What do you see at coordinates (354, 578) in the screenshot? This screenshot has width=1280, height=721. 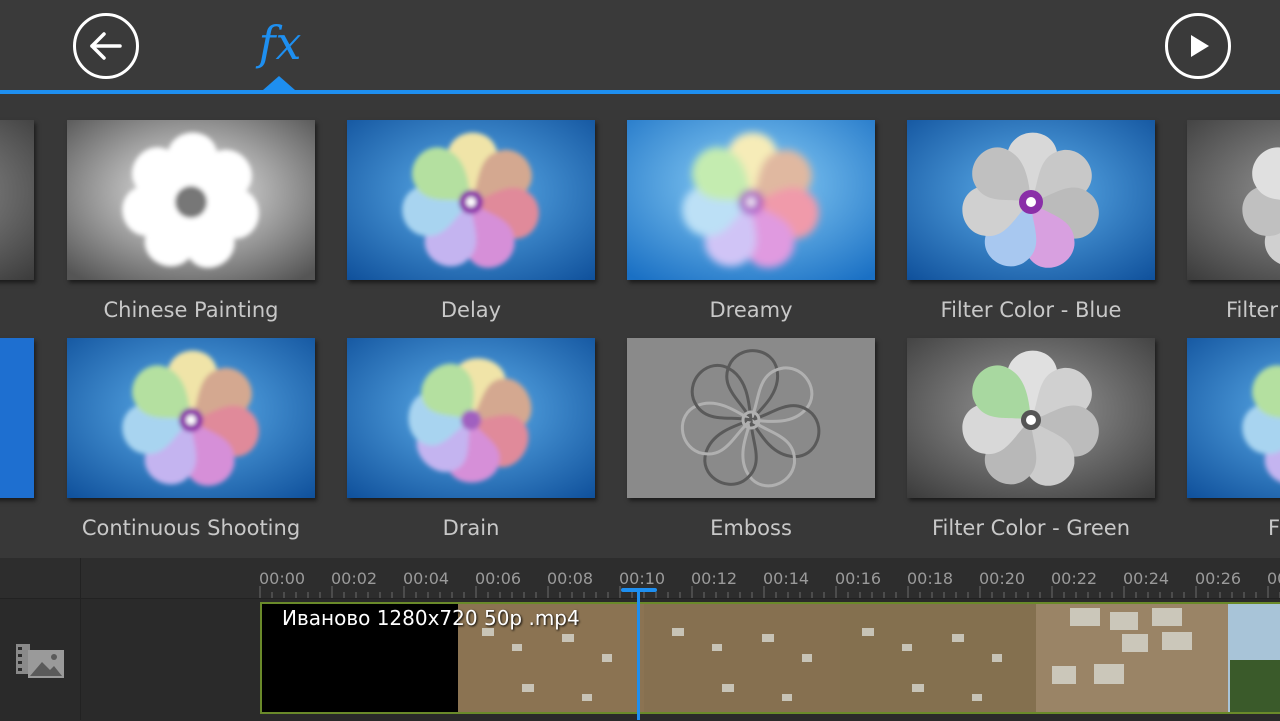 I see `tick-label: 00:02` at bounding box center [354, 578].